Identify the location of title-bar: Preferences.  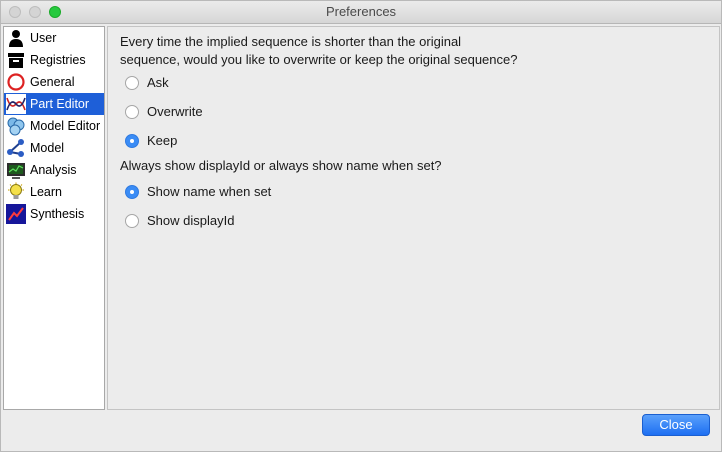
(361, 12).